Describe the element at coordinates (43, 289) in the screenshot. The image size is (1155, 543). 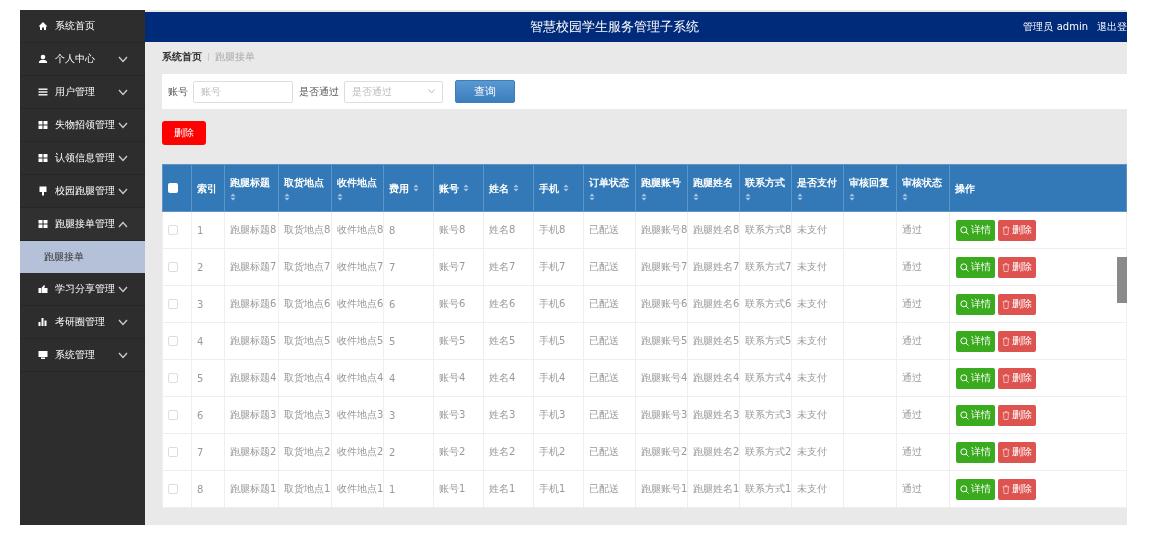
I see `thumbs-up-icon` at that location.